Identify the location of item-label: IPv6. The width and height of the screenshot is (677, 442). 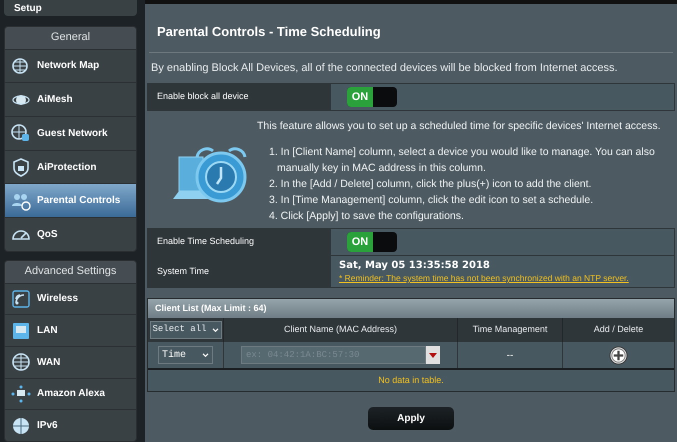
(47, 426).